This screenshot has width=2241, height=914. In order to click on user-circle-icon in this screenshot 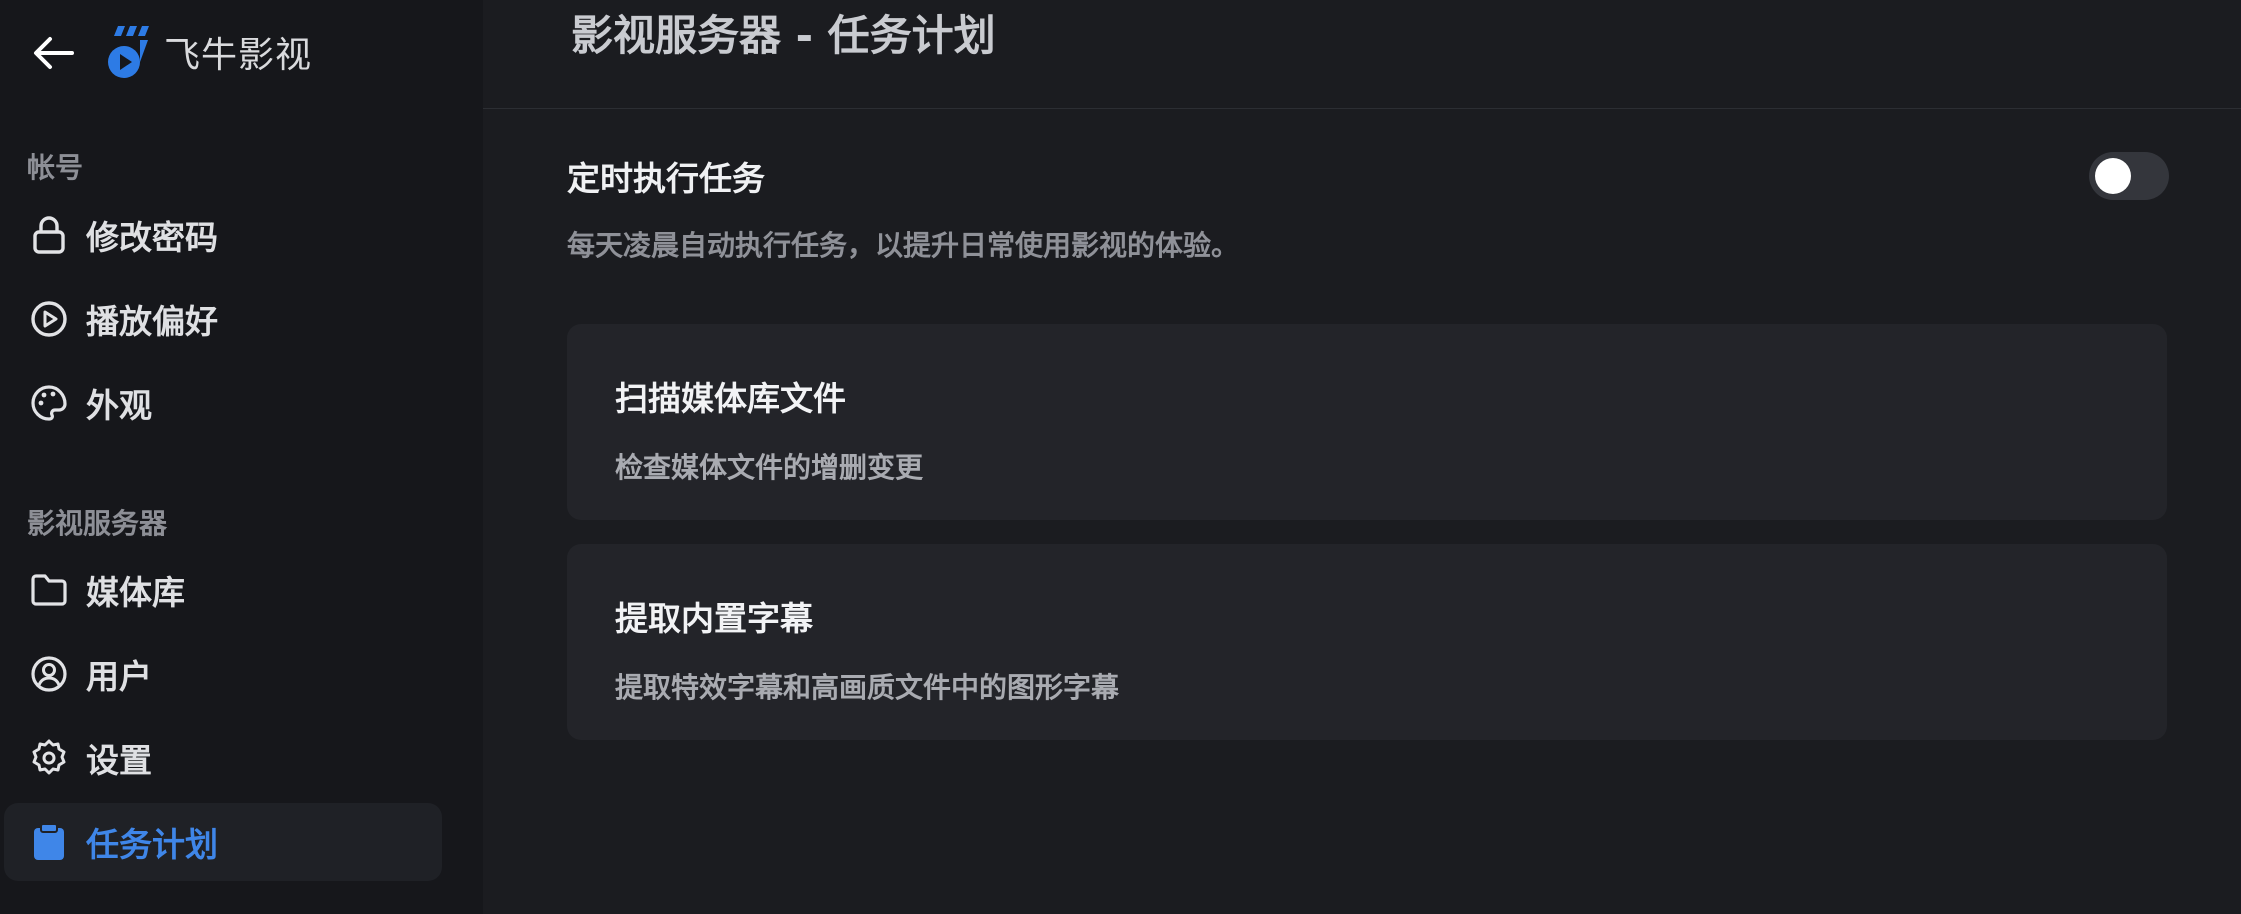, I will do `click(49, 674)`.